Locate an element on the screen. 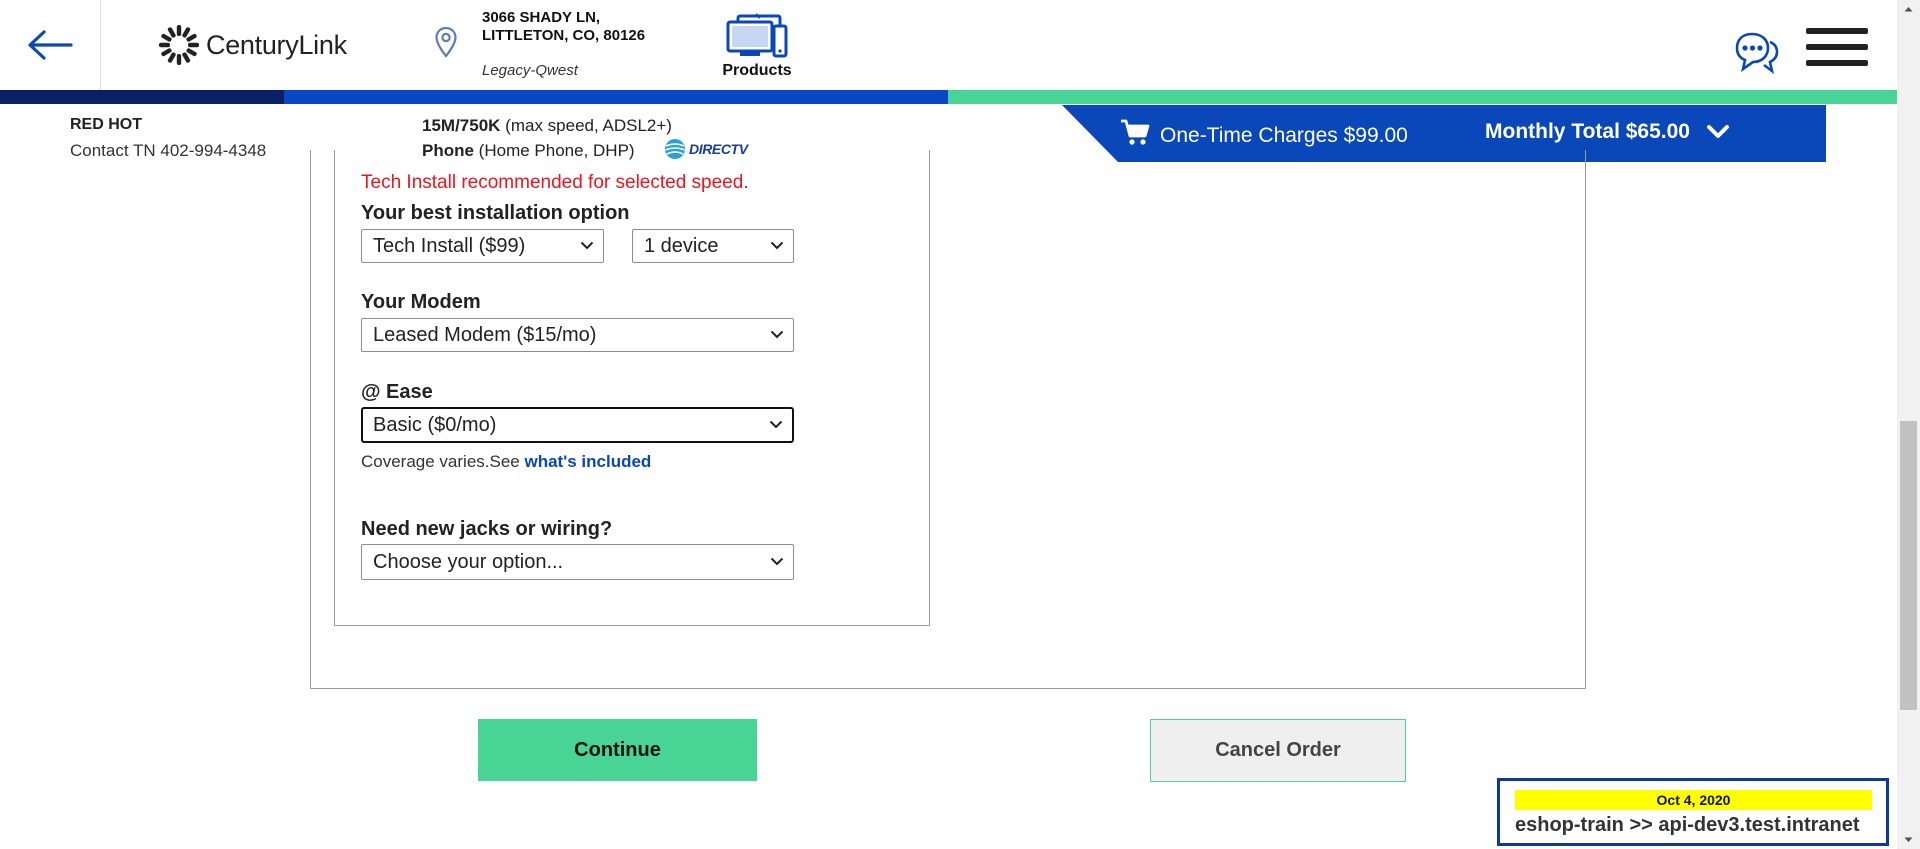 The width and height of the screenshot is (1920, 849). monthly-total: Monthly Total $65.00 is located at coordinates (1587, 131).